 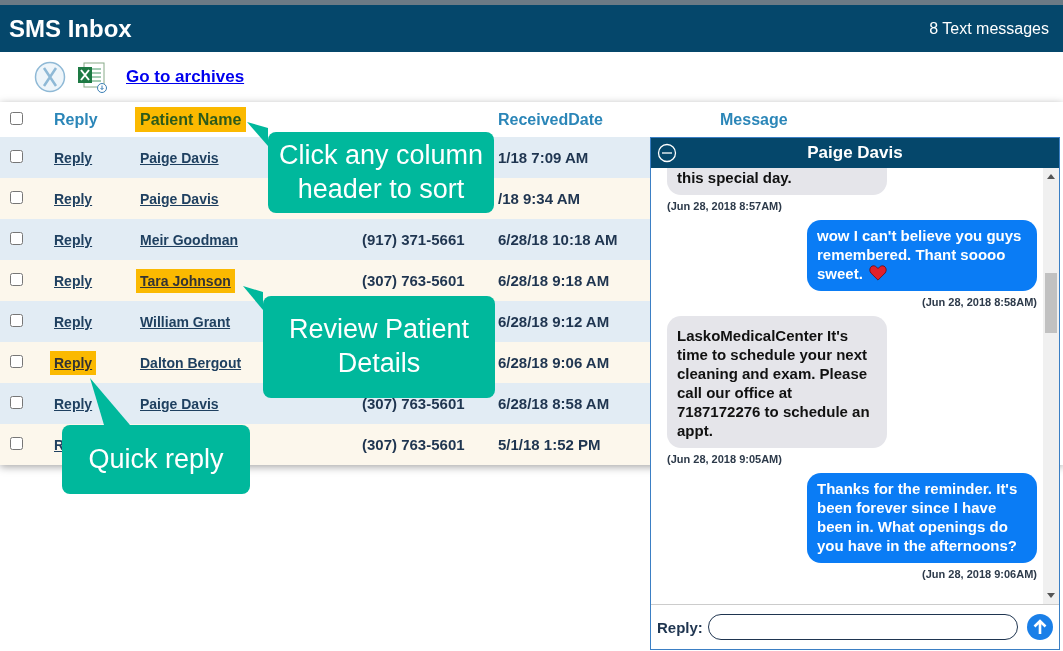 I want to click on sort-hint-tooltip: Click any column header to sort, so click(x=381, y=172).